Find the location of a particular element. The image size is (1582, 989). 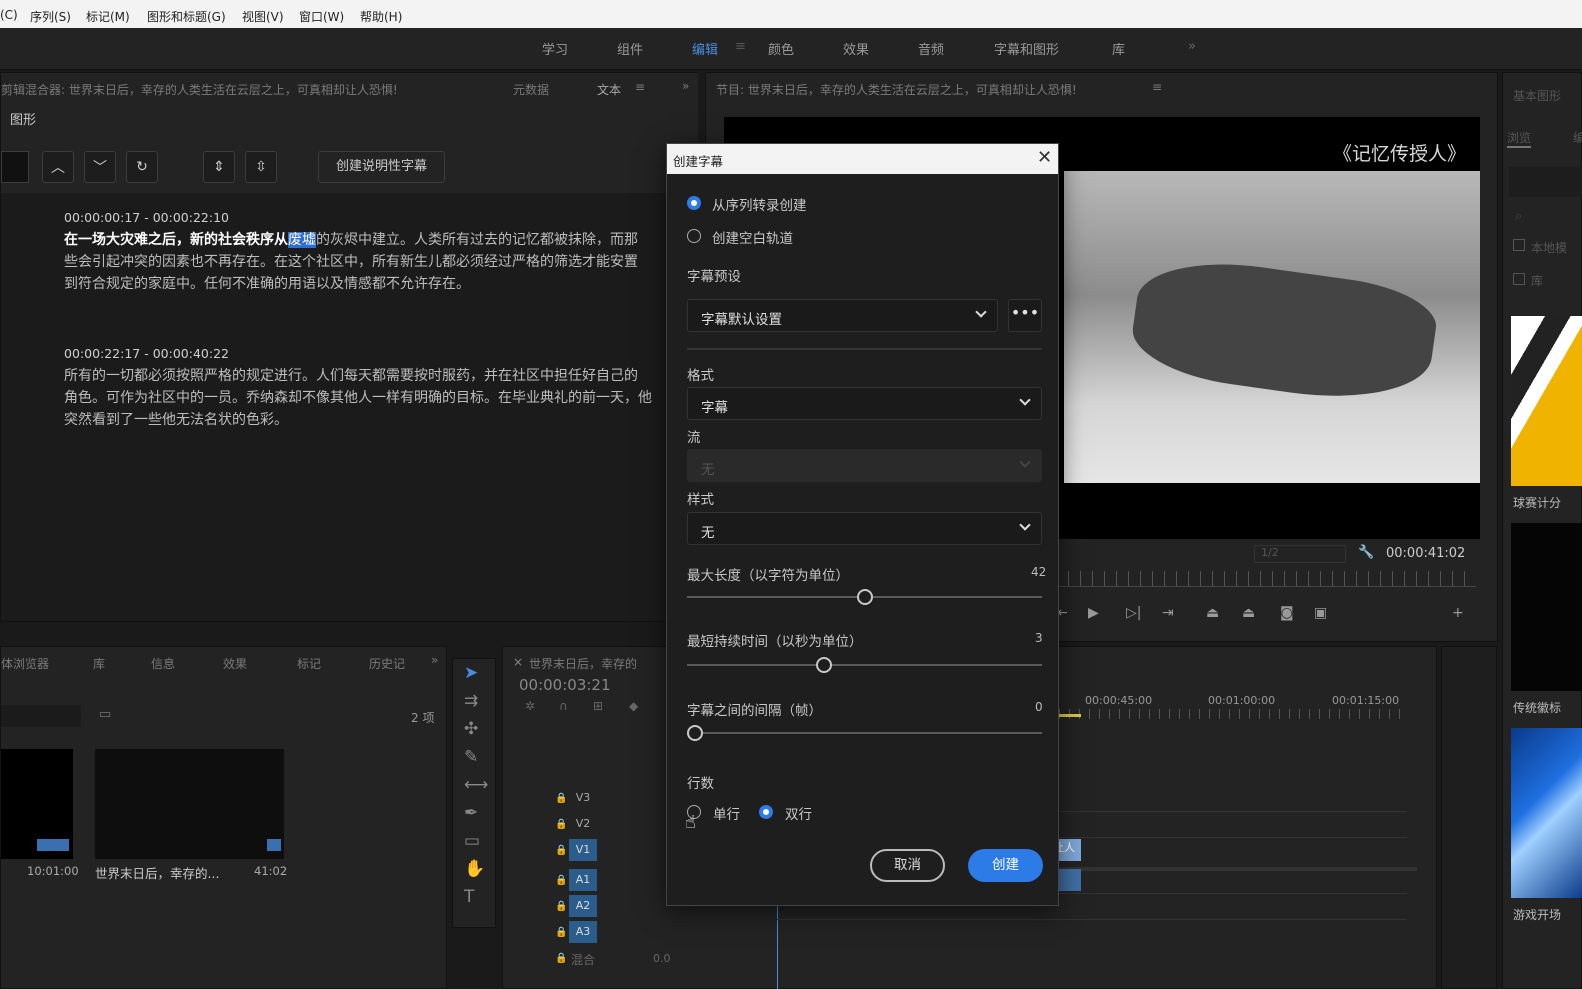

ripple-edit-icon: ✣ is located at coordinates (471, 729).